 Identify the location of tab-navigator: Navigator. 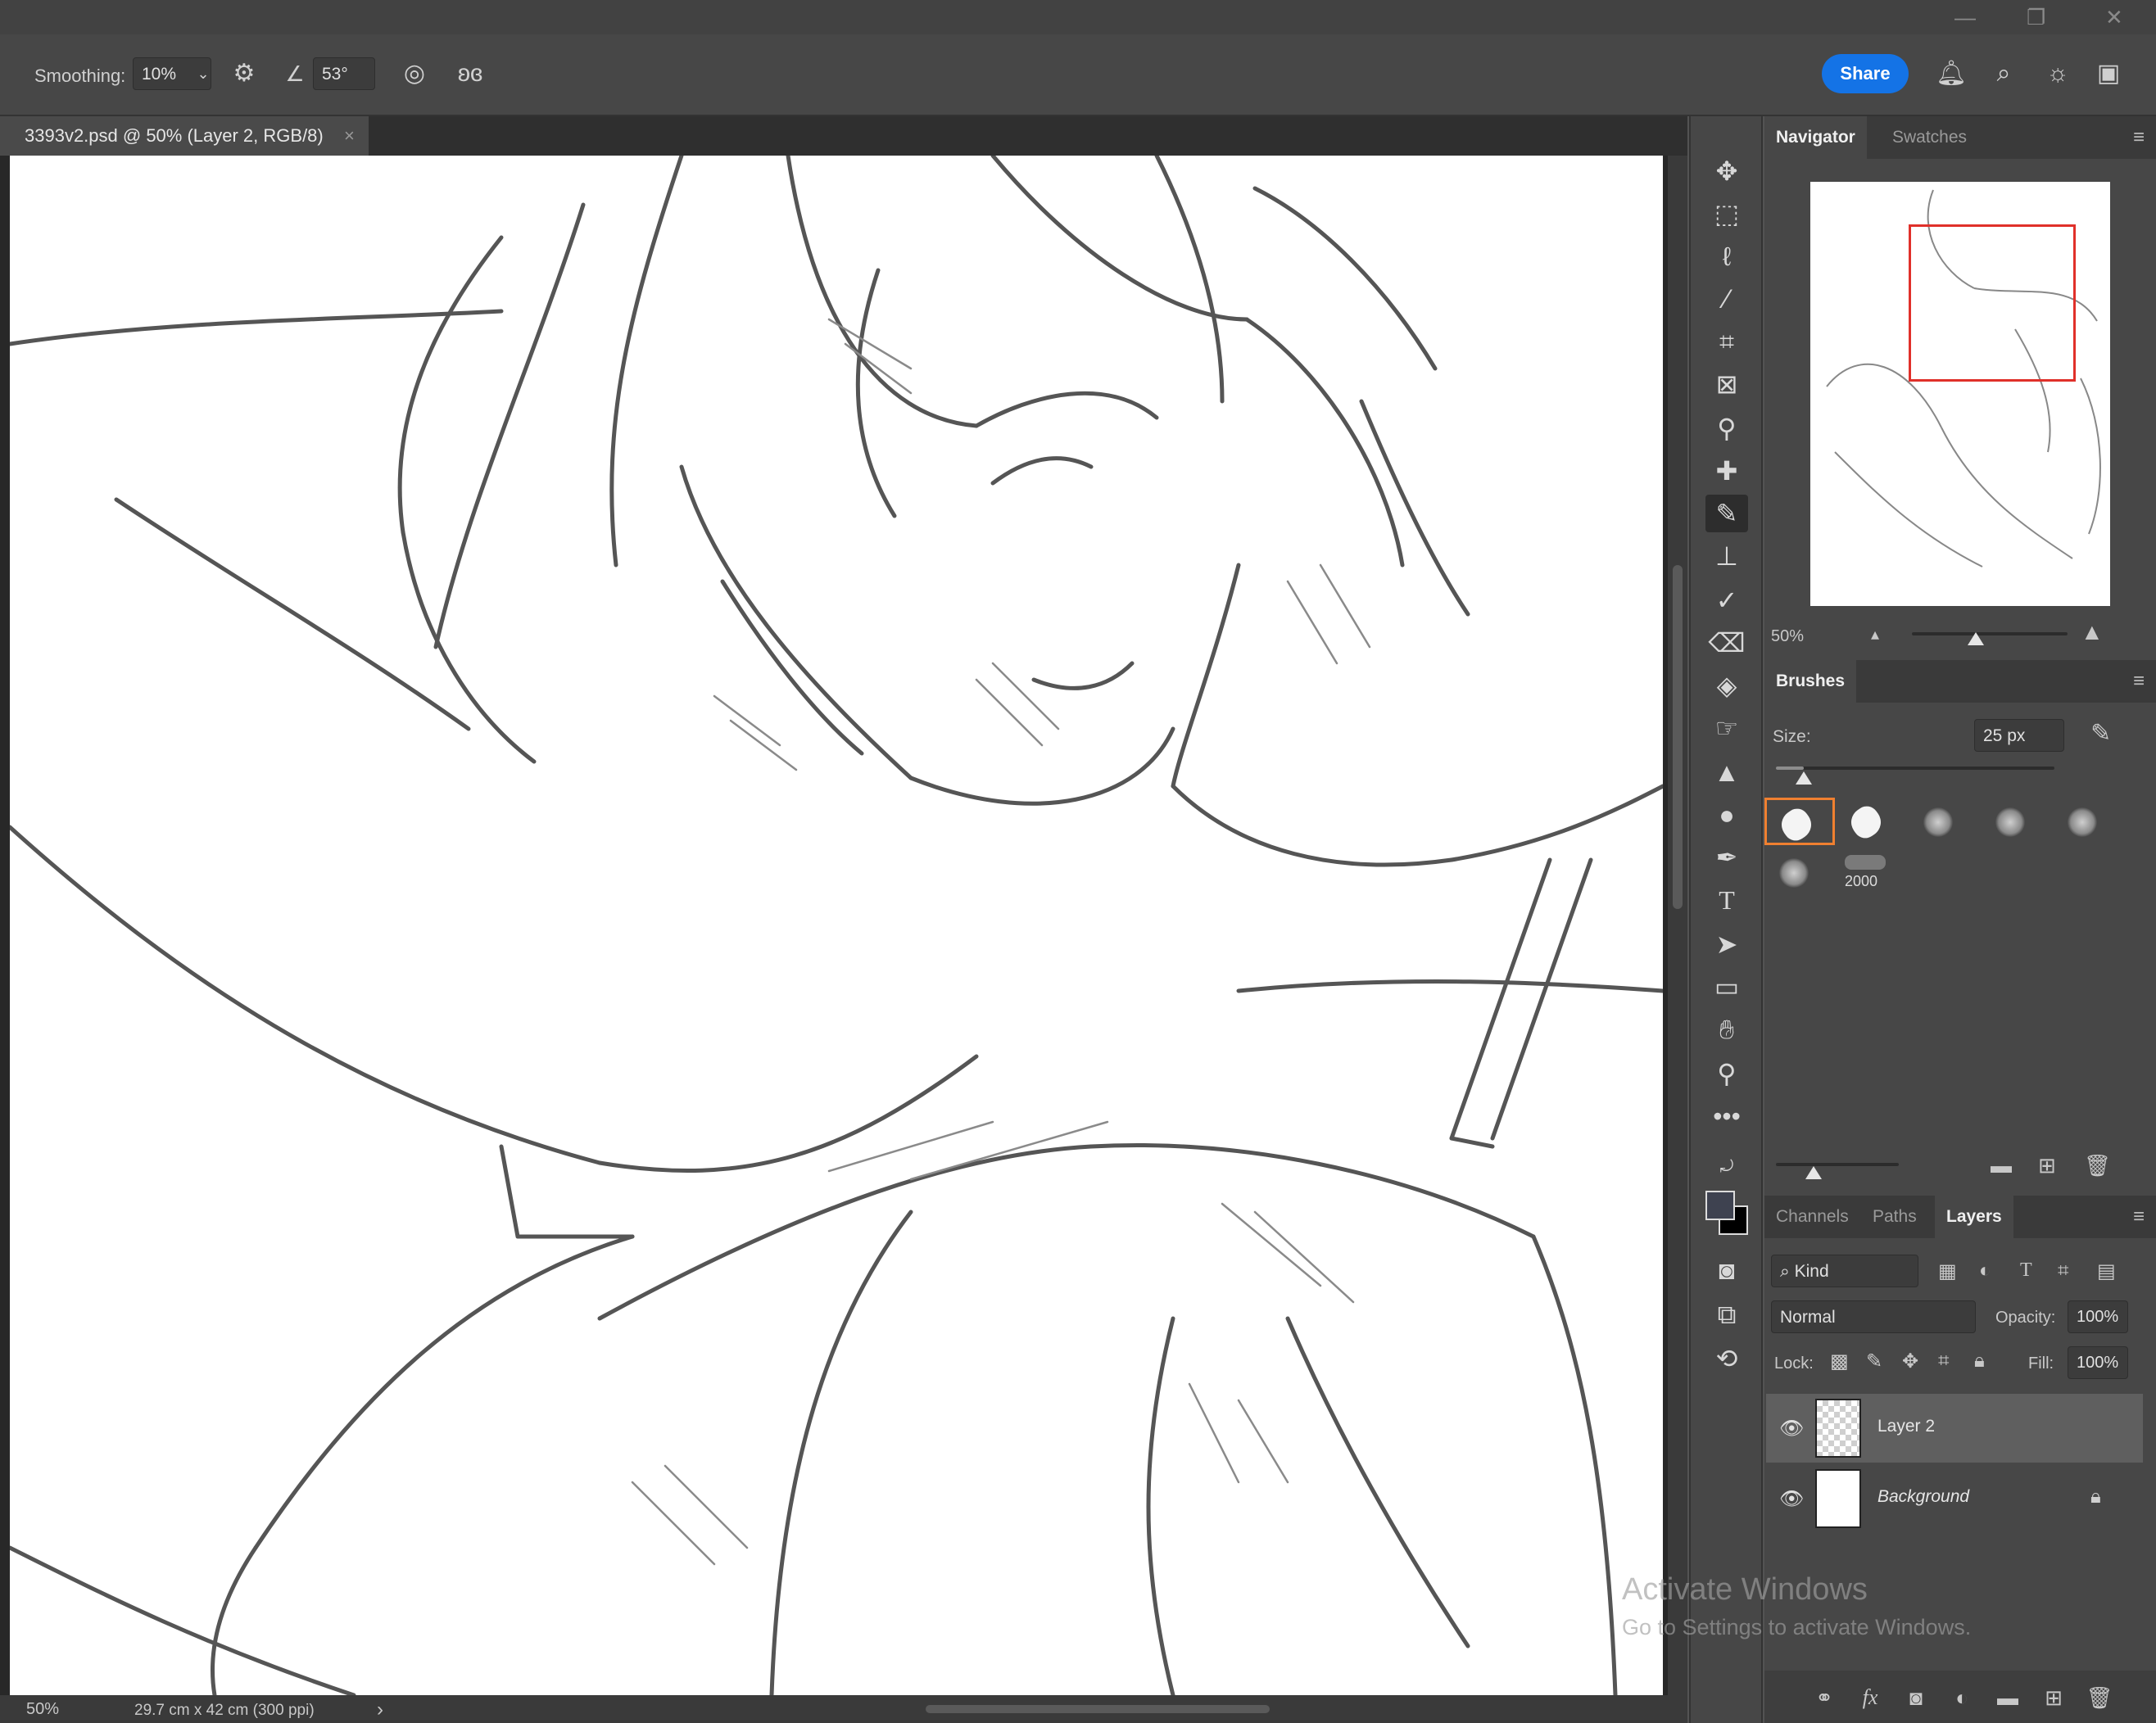
(1815, 137).